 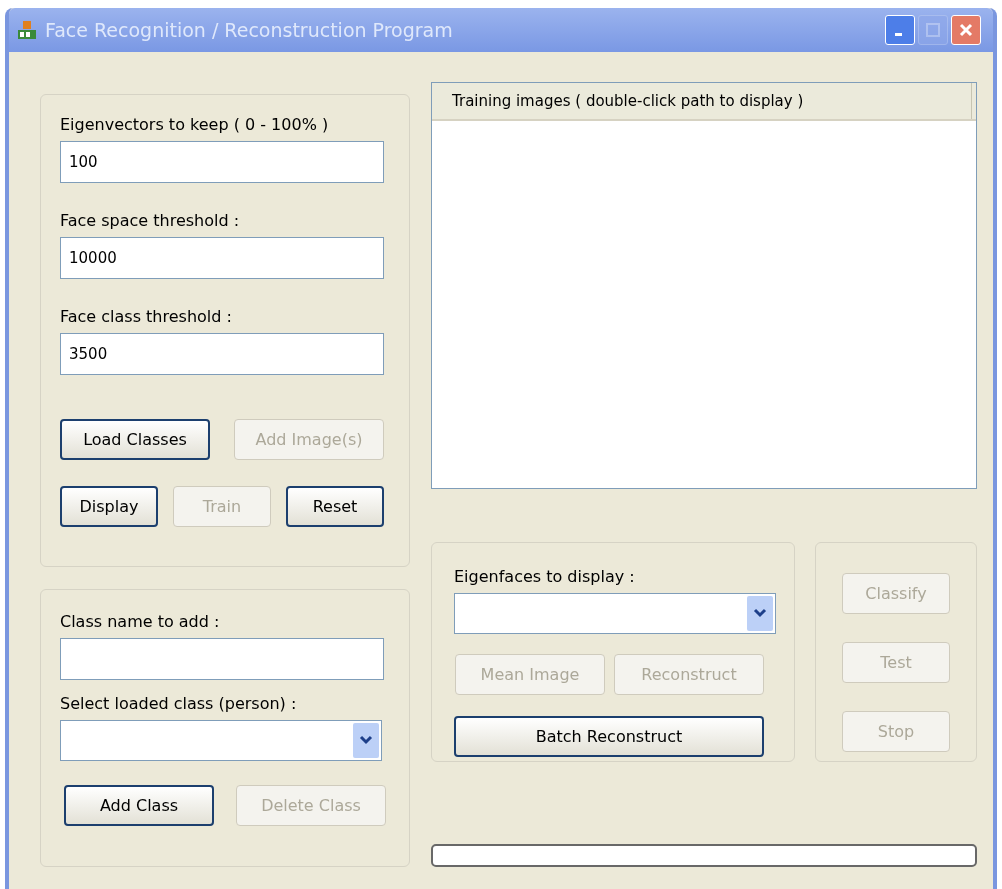 I want to click on field-label: Eigenfaces to display :, so click(x=545, y=577).